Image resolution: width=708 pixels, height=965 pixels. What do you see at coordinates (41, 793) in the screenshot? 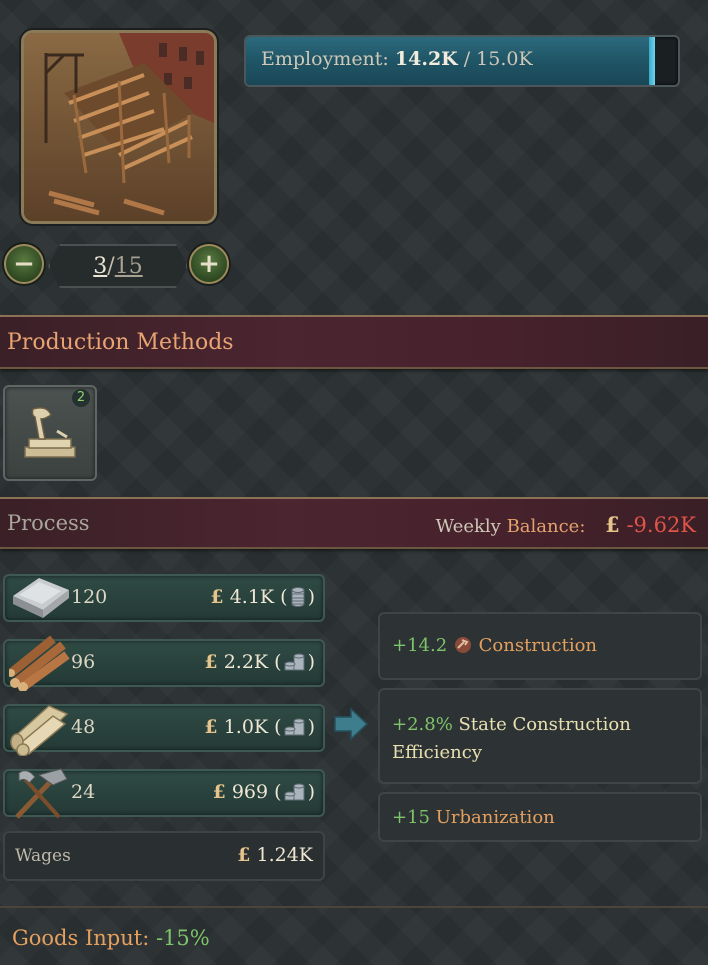
I see `tools-icon` at bounding box center [41, 793].